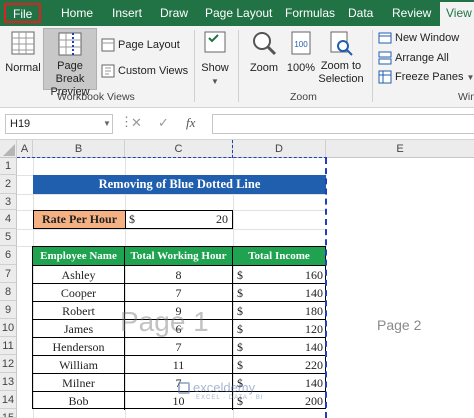  What do you see at coordinates (77, 13) in the screenshot?
I see `tab-home: Home` at bounding box center [77, 13].